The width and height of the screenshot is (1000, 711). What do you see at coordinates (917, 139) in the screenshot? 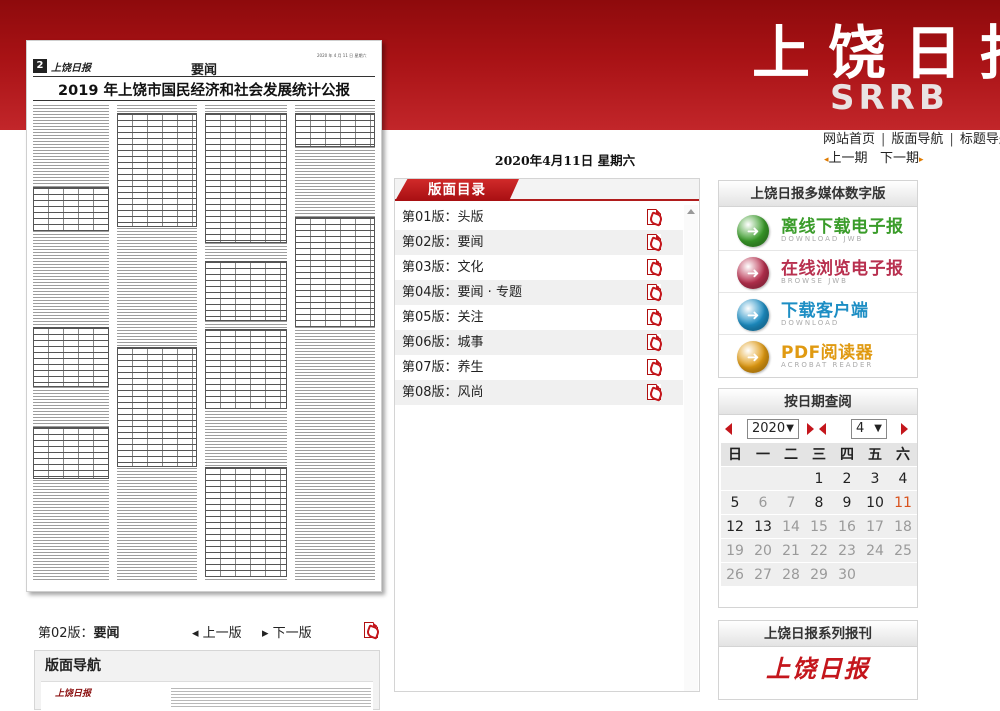
I see `page-nav-link: 版面导航` at bounding box center [917, 139].